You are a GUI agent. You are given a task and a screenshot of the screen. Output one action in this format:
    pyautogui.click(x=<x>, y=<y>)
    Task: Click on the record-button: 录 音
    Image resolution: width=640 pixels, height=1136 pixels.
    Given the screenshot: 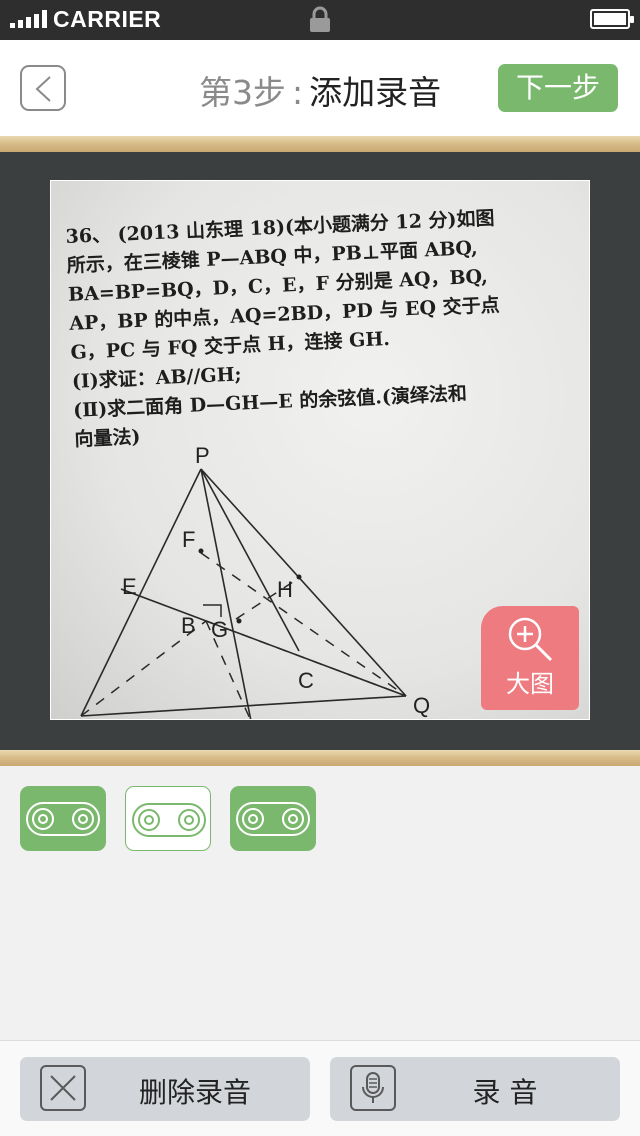 What is the action you would take?
    pyautogui.click(x=475, y=1089)
    